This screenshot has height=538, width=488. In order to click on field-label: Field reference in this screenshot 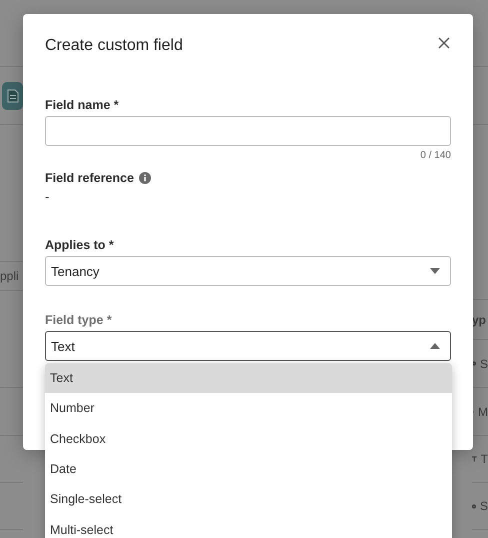, I will do `click(89, 178)`.